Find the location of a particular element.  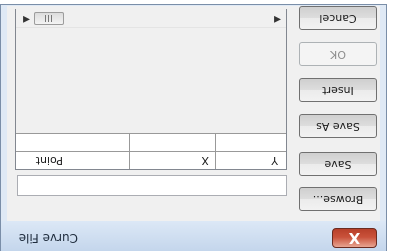

close-icon: X is located at coordinates (354, 238).